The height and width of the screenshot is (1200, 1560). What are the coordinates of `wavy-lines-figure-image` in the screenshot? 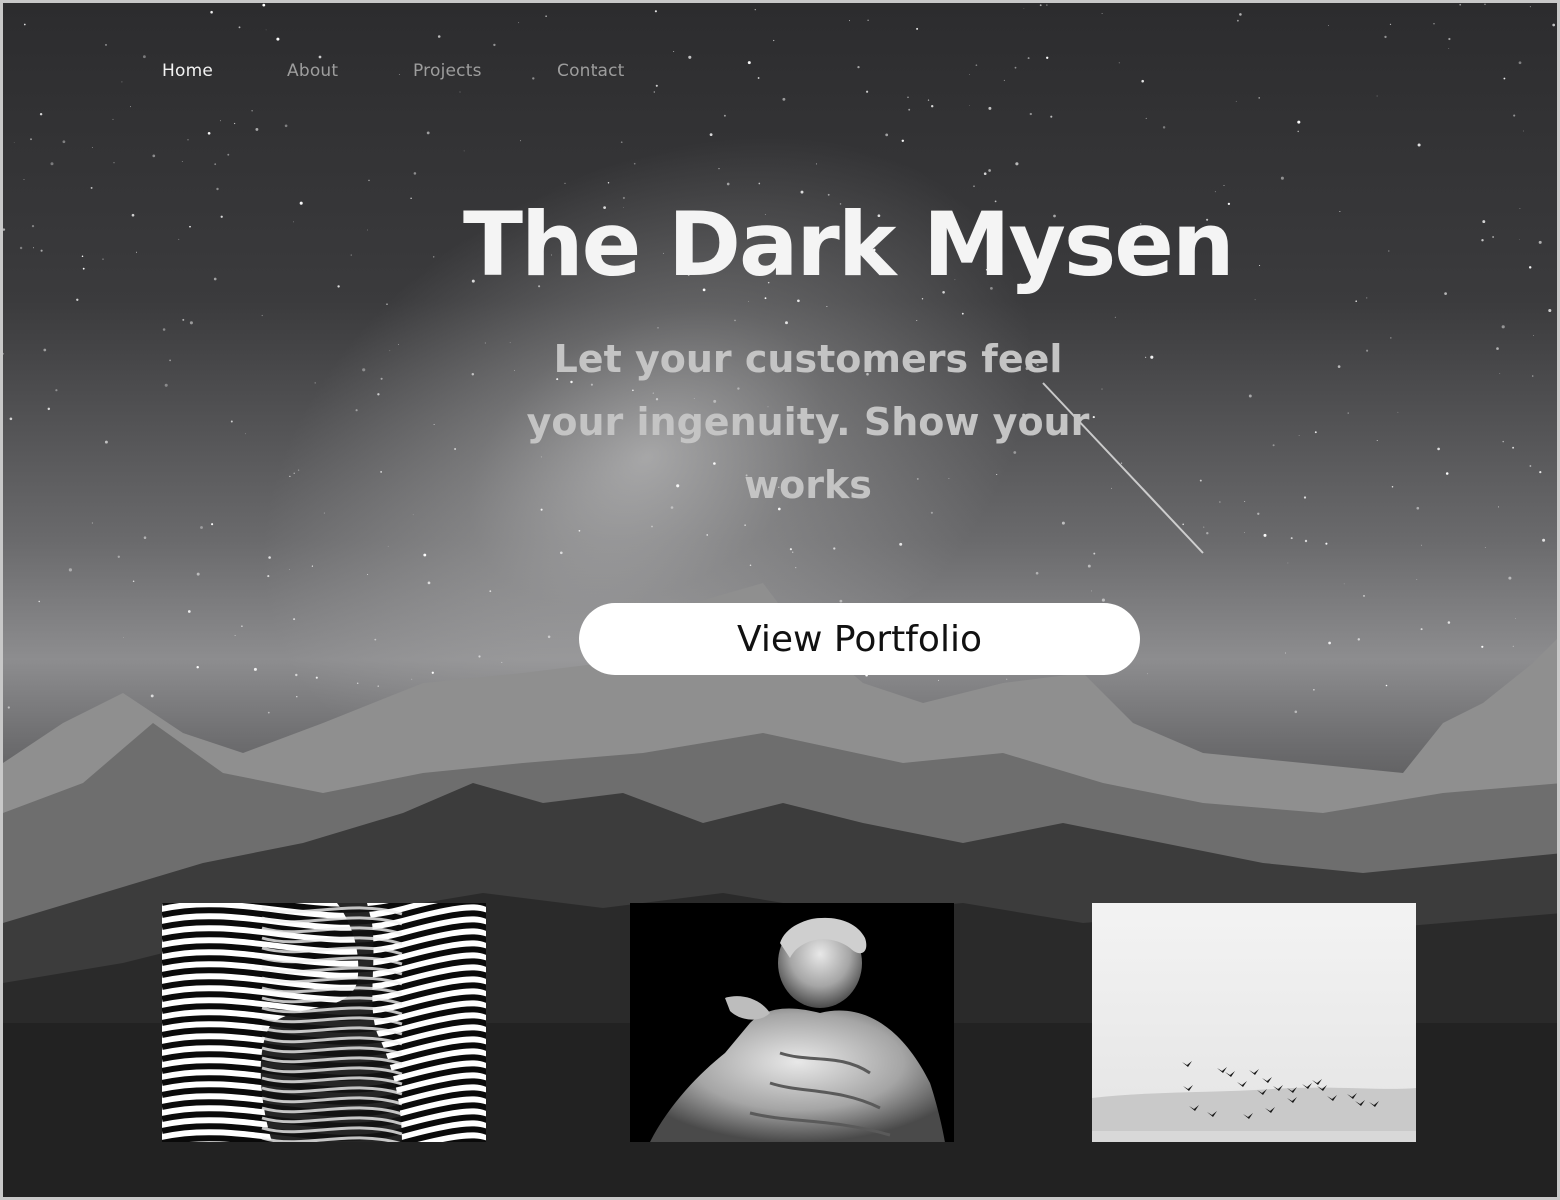 It's located at (324, 1022).